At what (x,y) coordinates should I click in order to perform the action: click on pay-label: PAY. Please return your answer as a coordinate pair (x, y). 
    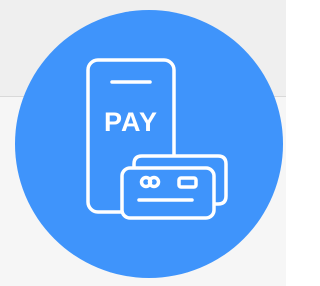
    Looking at the image, I should click on (131, 122).